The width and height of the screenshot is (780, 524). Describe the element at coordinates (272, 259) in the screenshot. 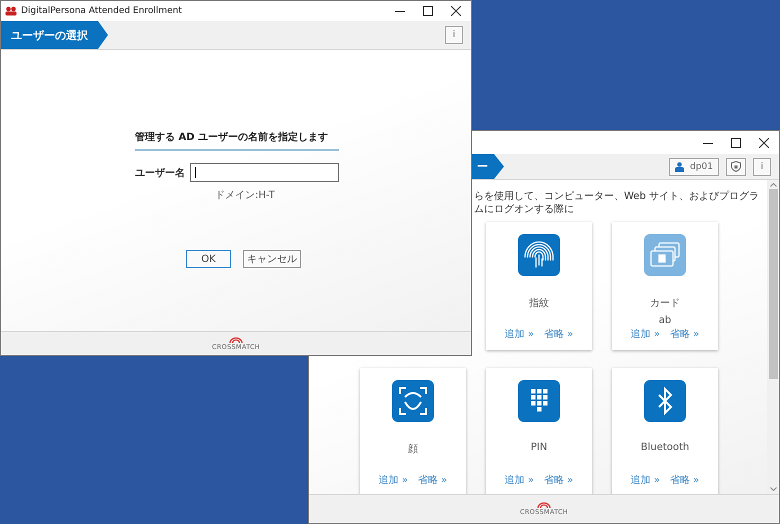

I see `cancel-button: キャンセル` at that location.